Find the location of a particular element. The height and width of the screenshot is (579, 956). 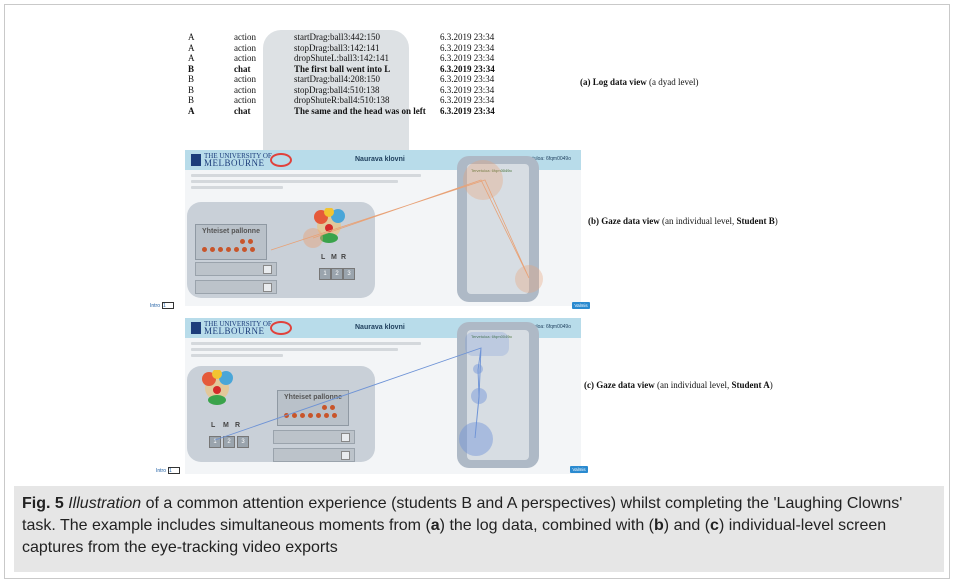

log-cell-event: startDrag:ball3:442:150 is located at coordinates (337, 37).